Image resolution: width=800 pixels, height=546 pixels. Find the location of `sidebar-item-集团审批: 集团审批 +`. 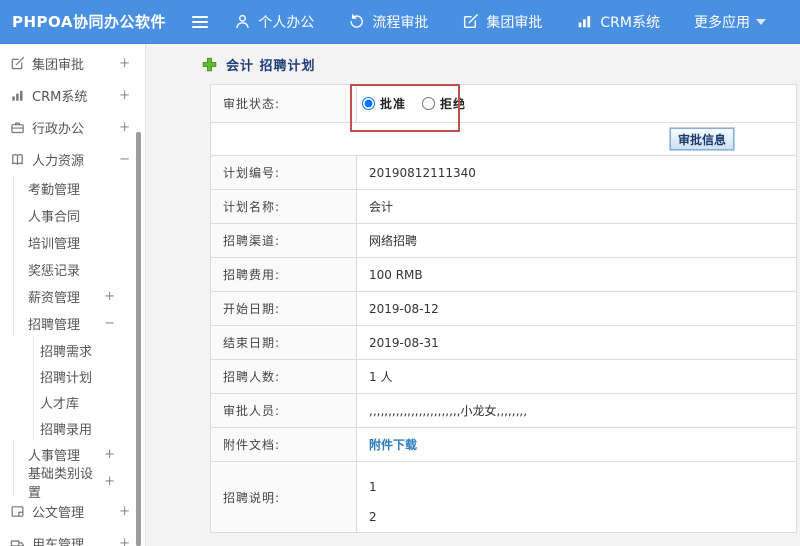

sidebar-item-集团审批: 集团审批 + is located at coordinates (72, 63).